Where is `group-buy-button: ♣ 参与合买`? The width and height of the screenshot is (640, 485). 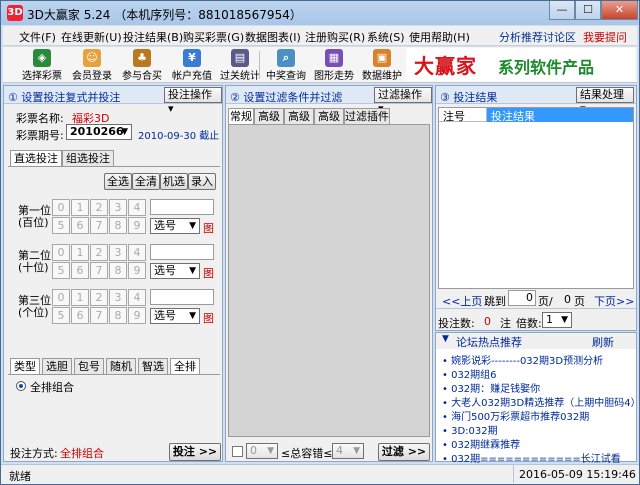 group-buy-button: ♣ 参与合买 is located at coordinates (142, 65).